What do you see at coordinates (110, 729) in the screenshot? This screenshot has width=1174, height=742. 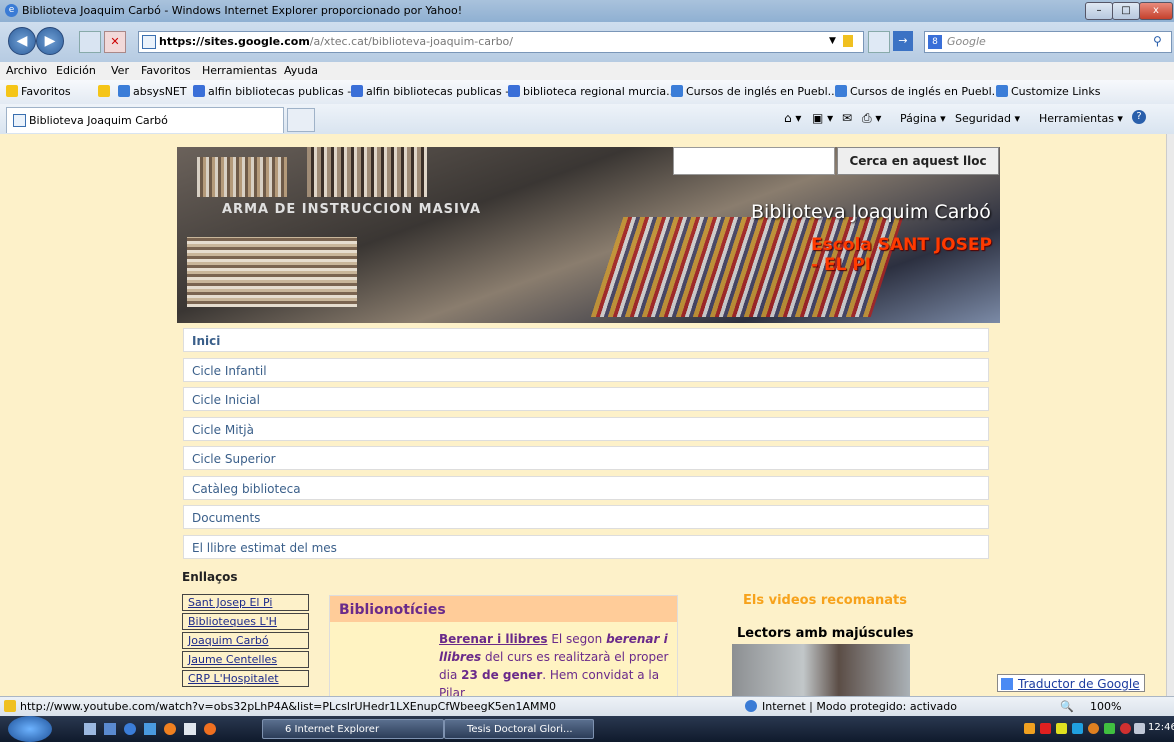 I see `explorer-icon` at bounding box center [110, 729].